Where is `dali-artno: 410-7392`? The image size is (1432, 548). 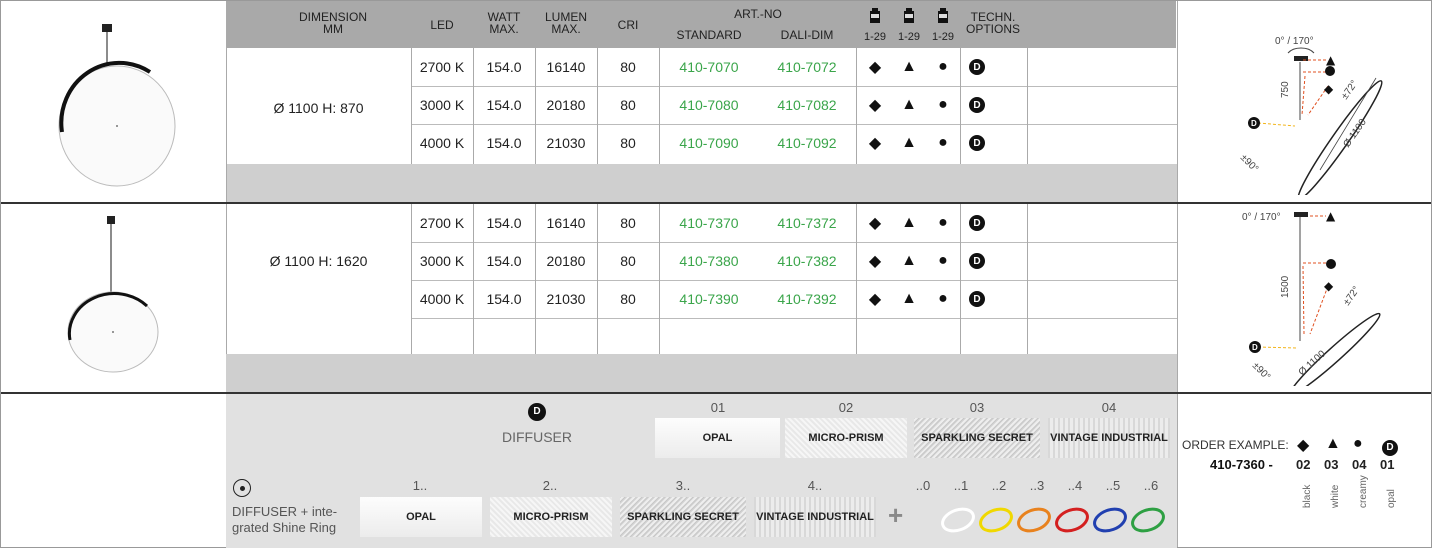
dali-artno: 410-7392 is located at coordinates (807, 299).